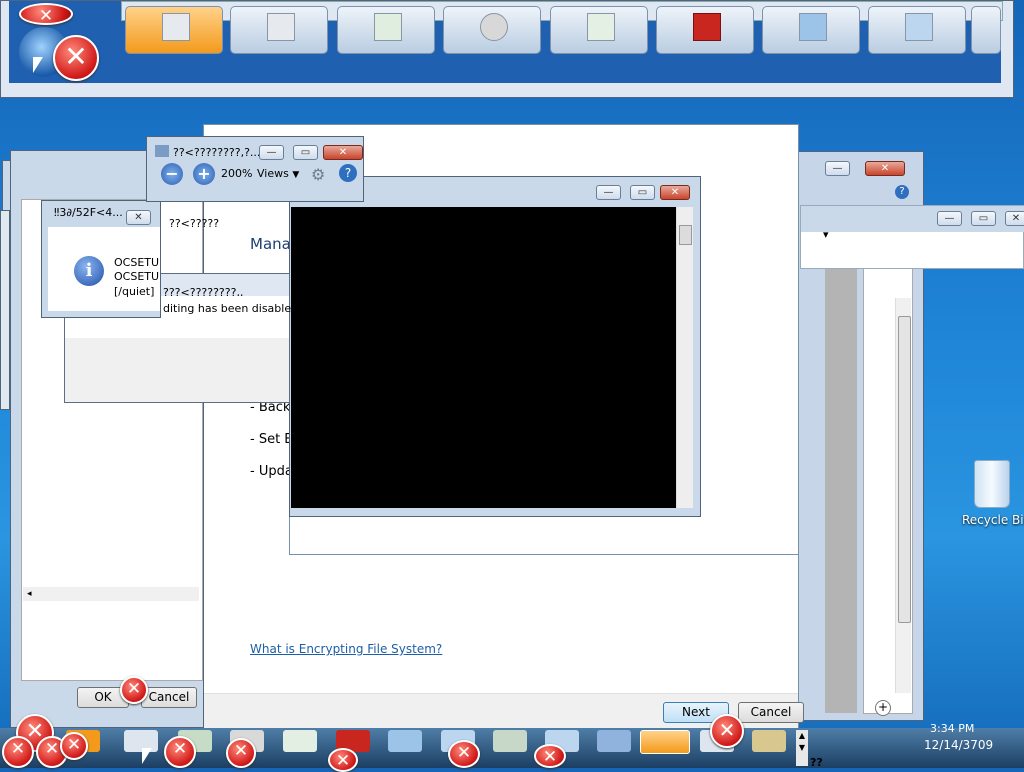 The image size is (1024, 772). What do you see at coordinates (665, 742) in the screenshot?
I see `taskbar-app-media` at bounding box center [665, 742].